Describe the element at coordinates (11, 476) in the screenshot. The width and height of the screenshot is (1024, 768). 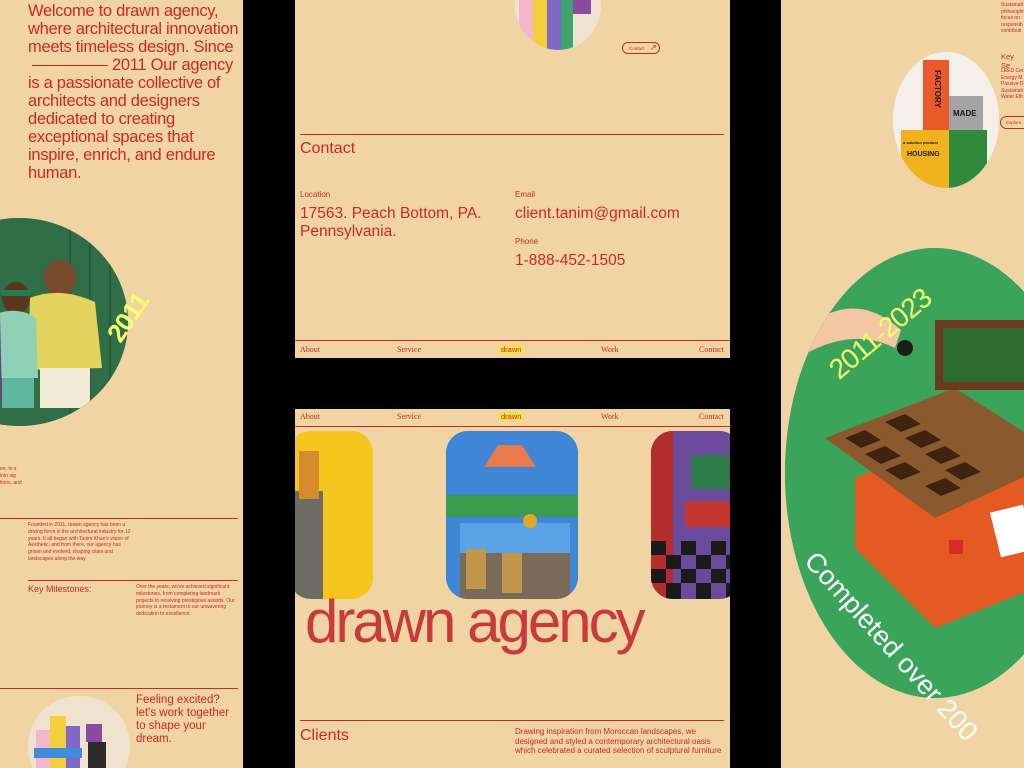
I see `tiny-fragment-text: en, to s into sig tions, and` at that location.